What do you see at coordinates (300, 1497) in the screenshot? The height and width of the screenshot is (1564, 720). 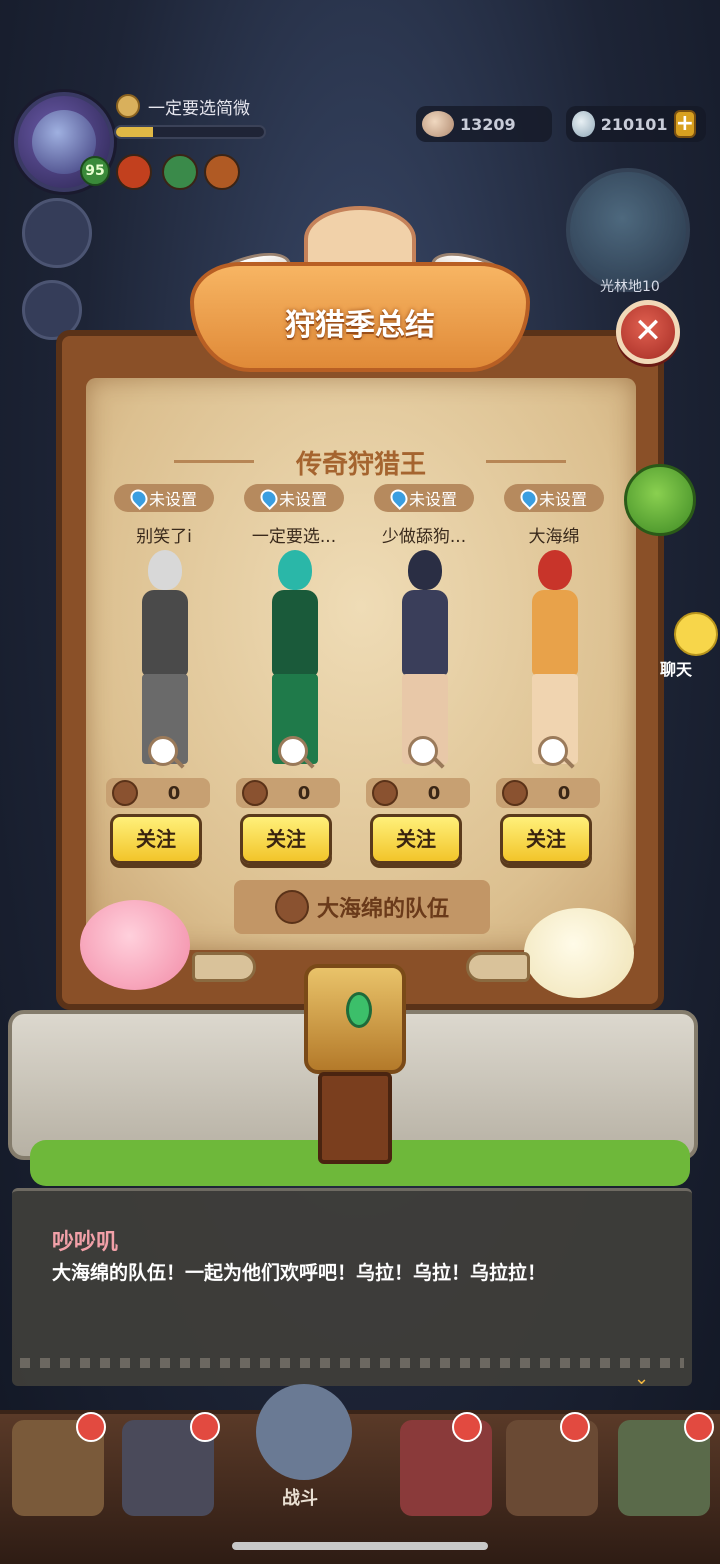 I see `nav-battle-label: 战斗` at bounding box center [300, 1497].